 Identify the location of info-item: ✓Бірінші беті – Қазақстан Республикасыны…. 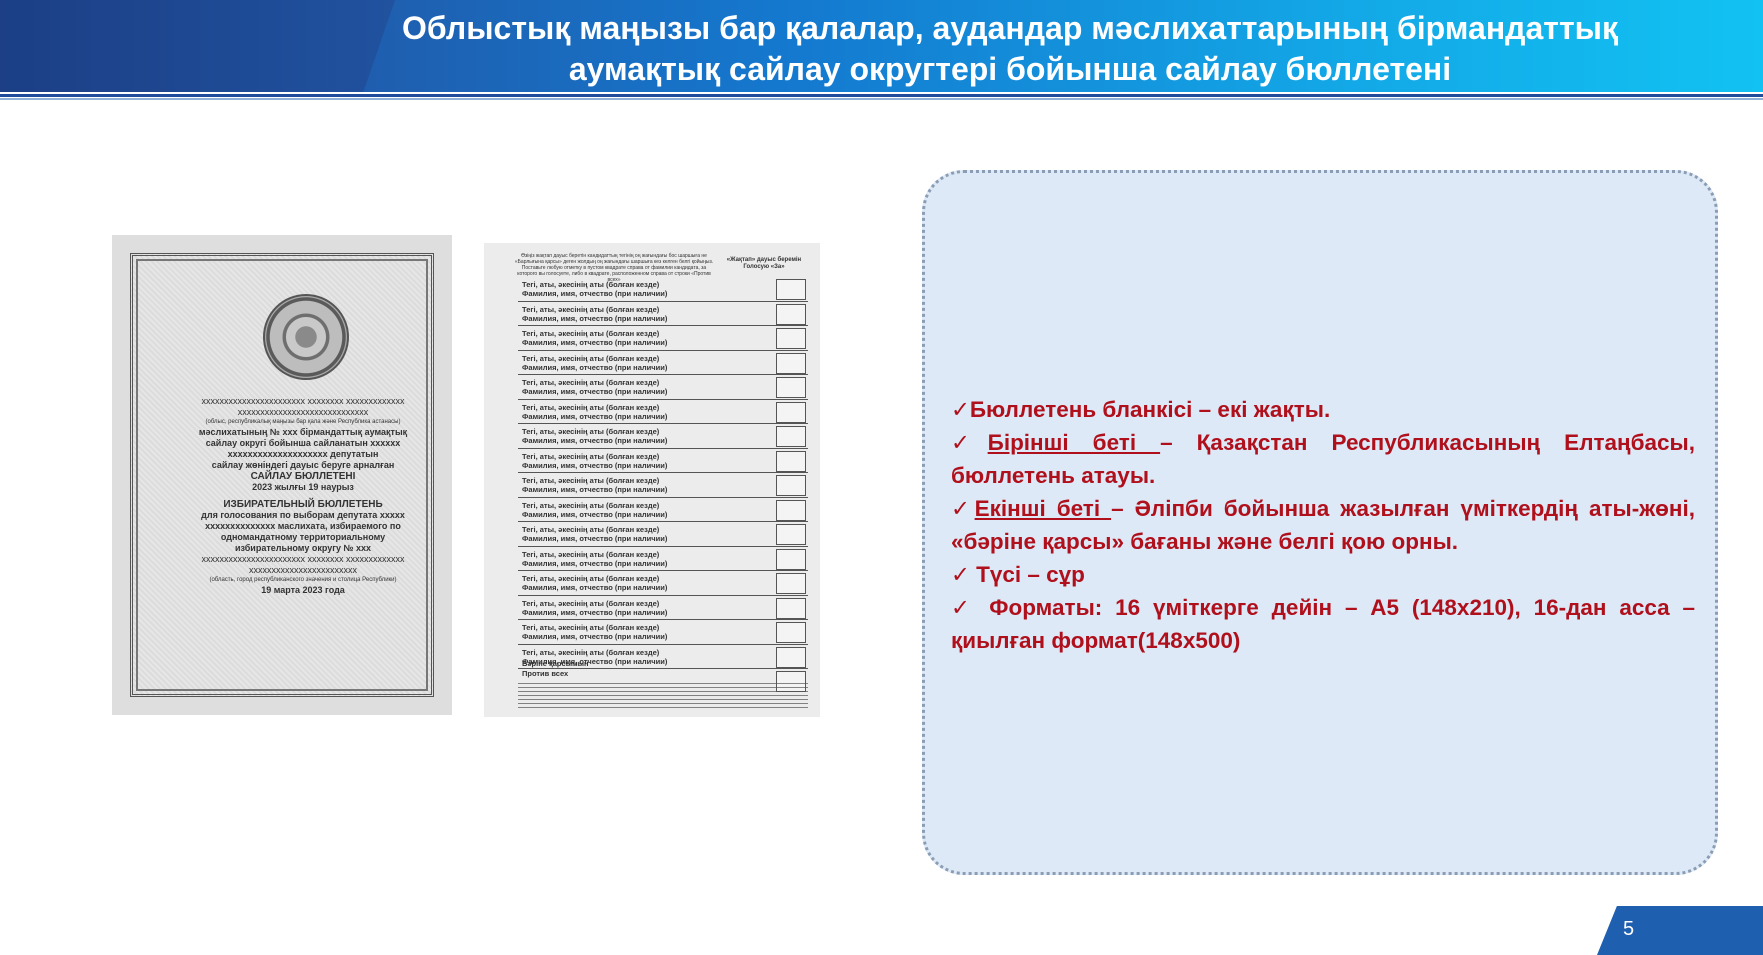
(1323, 459).